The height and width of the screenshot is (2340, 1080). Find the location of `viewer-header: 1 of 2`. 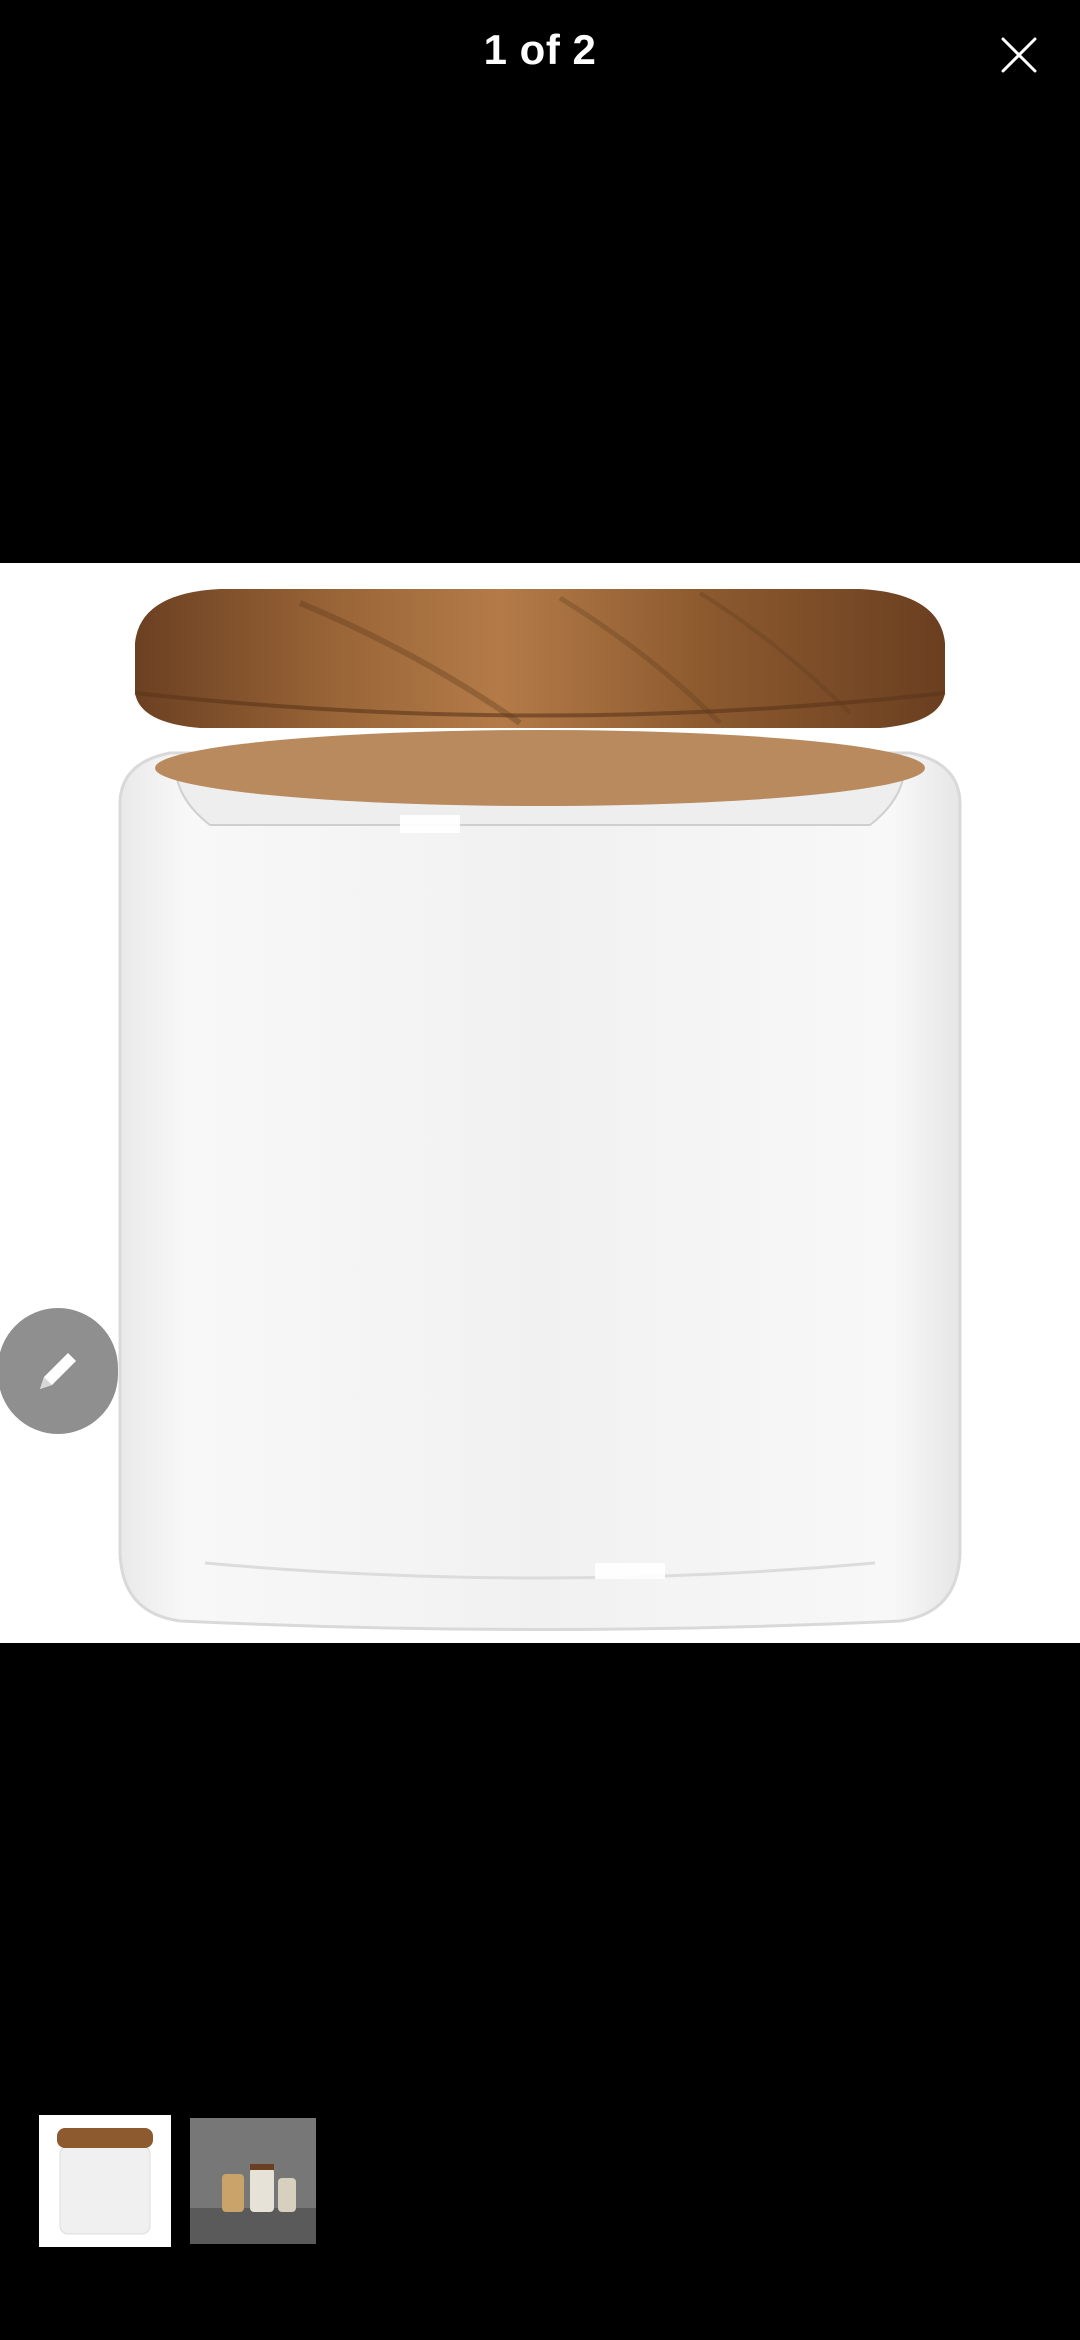

viewer-header: 1 of 2 is located at coordinates (540, 55).